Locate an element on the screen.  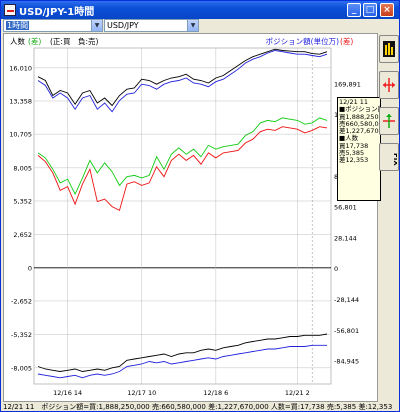
crosshair-green-icon is located at coordinates (389, 121).